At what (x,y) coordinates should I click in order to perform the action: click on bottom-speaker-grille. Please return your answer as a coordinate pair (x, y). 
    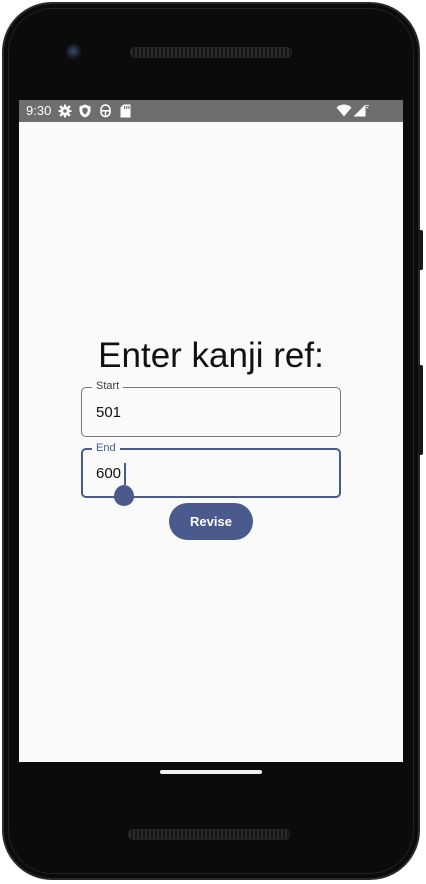
    Looking at the image, I should click on (209, 834).